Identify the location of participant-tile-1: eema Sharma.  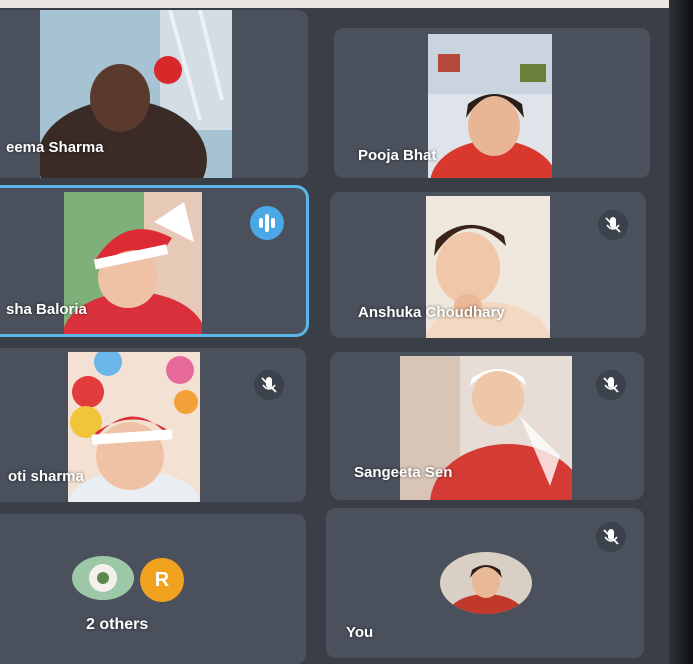
(154, 94).